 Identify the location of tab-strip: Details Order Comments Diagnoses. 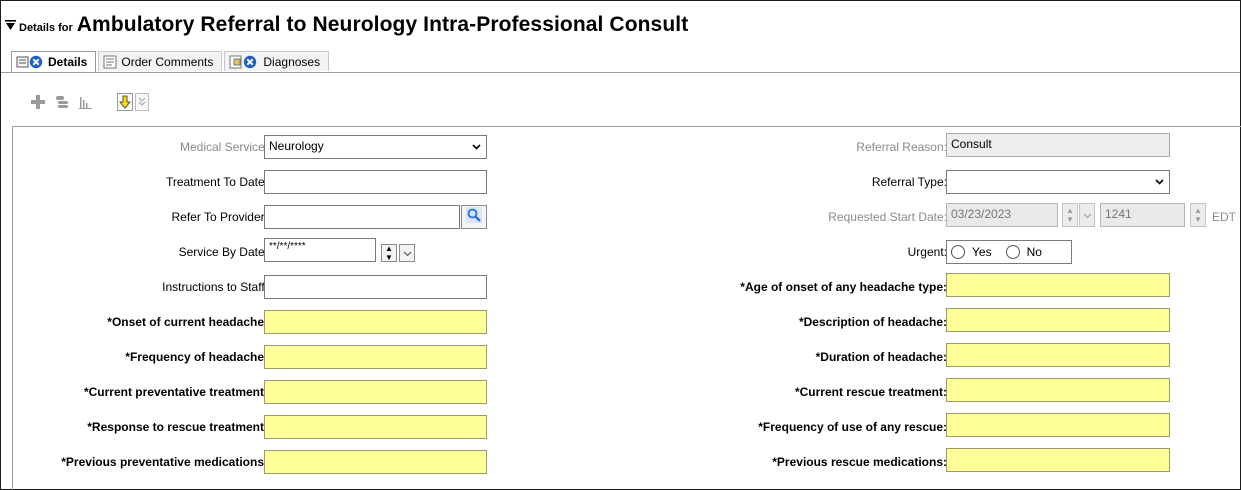
(171, 61).